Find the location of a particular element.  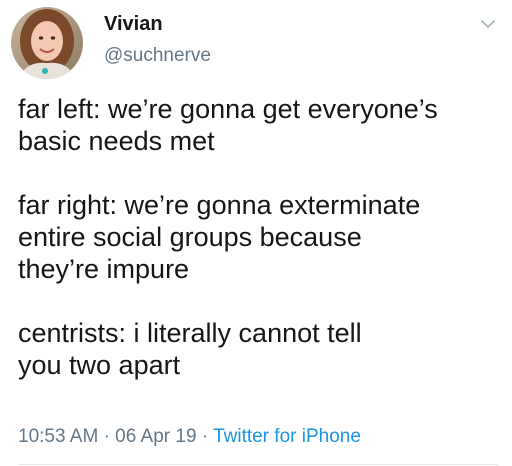

avatar is located at coordinates (47, 43).